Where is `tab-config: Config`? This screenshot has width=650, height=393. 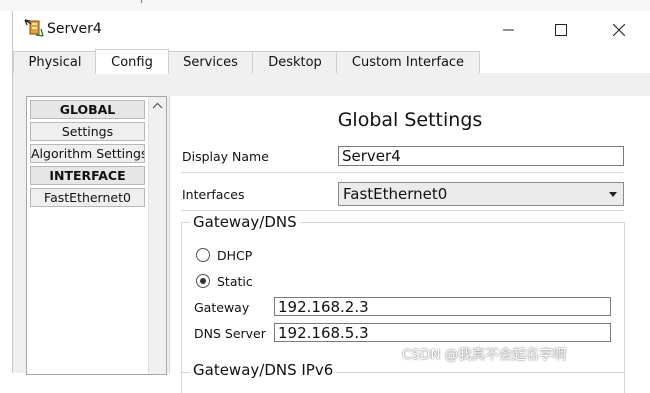 tab-config: Config is located at coordinates (132, 61).